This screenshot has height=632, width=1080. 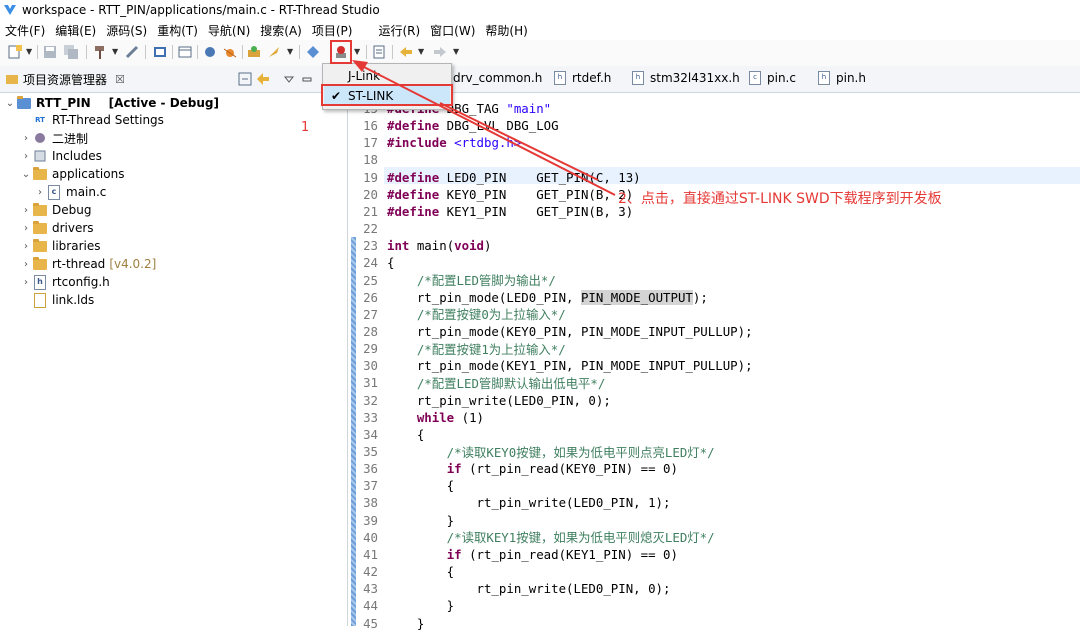 I want to click on back-icon, so click(x=406, y=52).